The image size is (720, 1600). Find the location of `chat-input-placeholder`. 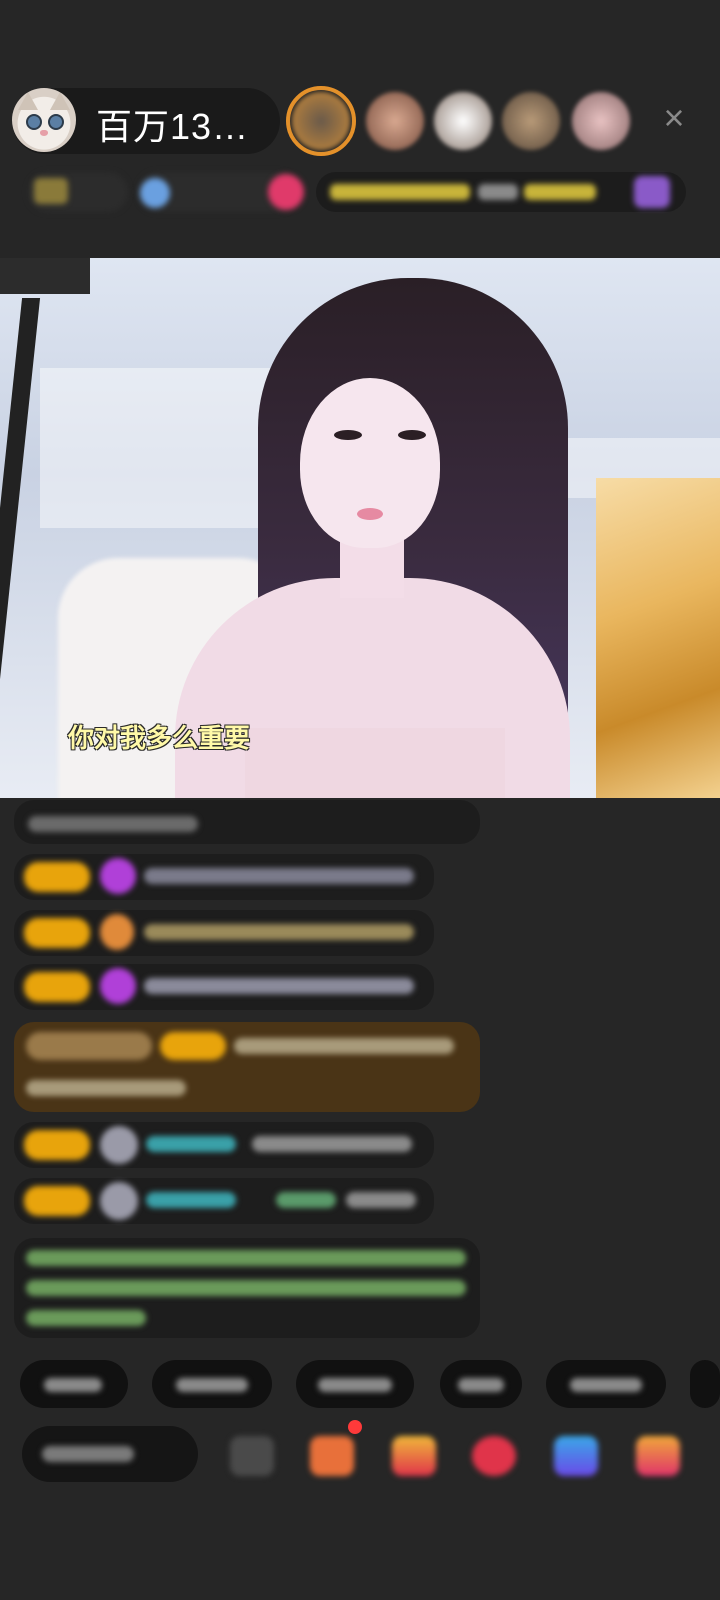

chat-input-placeholder is located at coordinates (88, 1454).